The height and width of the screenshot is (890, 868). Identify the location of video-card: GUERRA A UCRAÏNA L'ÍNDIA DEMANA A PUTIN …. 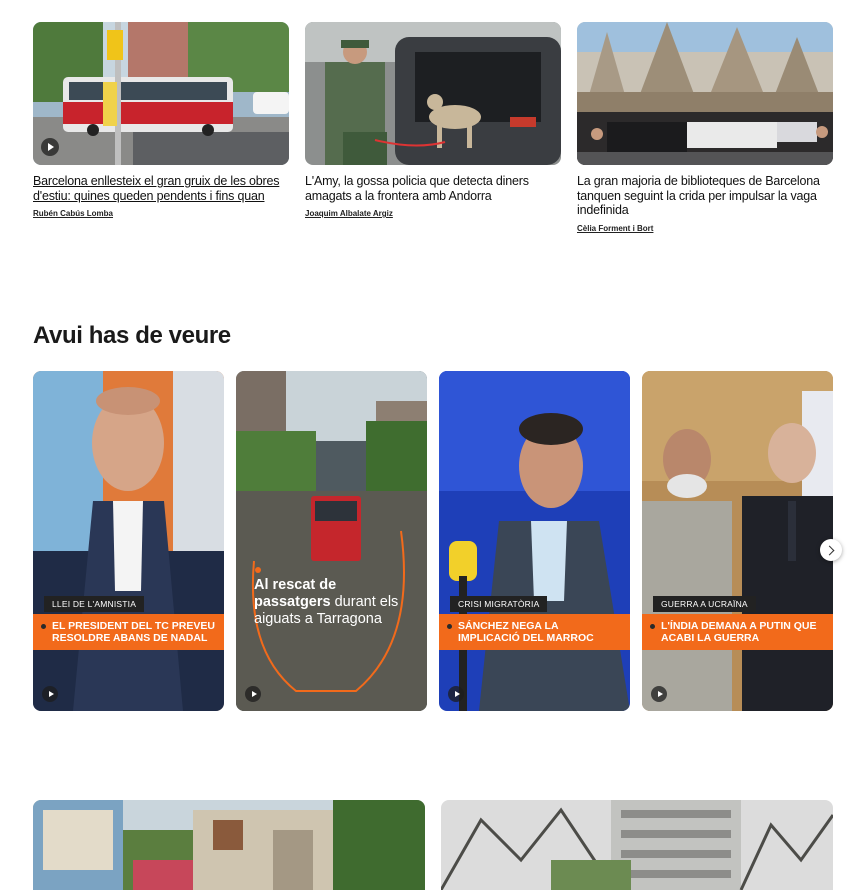
(737, 541).